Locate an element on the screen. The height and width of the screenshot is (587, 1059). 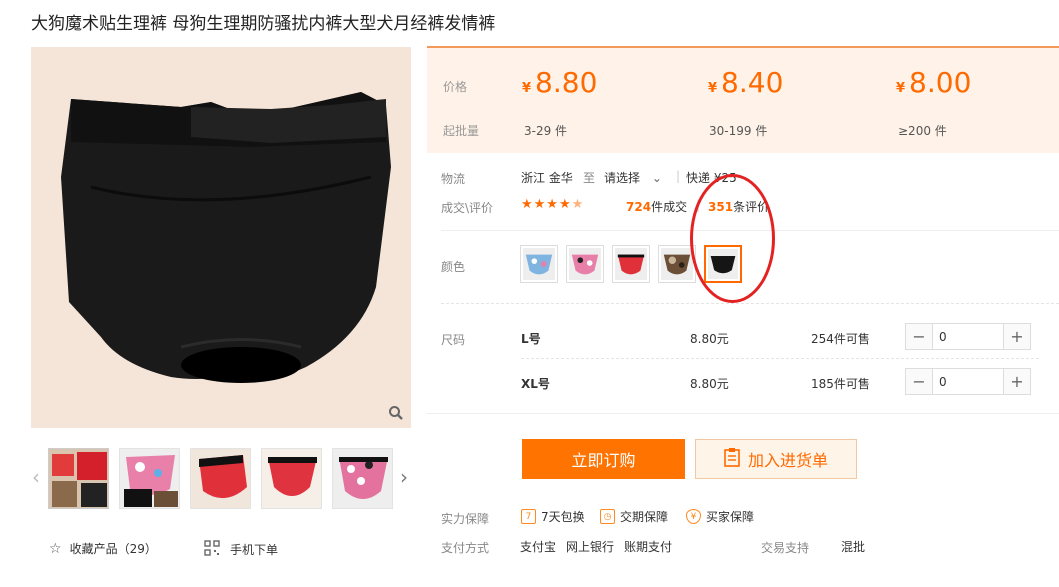
tier-2-qty: 30-199 件 is located at coordinates (738, 131).